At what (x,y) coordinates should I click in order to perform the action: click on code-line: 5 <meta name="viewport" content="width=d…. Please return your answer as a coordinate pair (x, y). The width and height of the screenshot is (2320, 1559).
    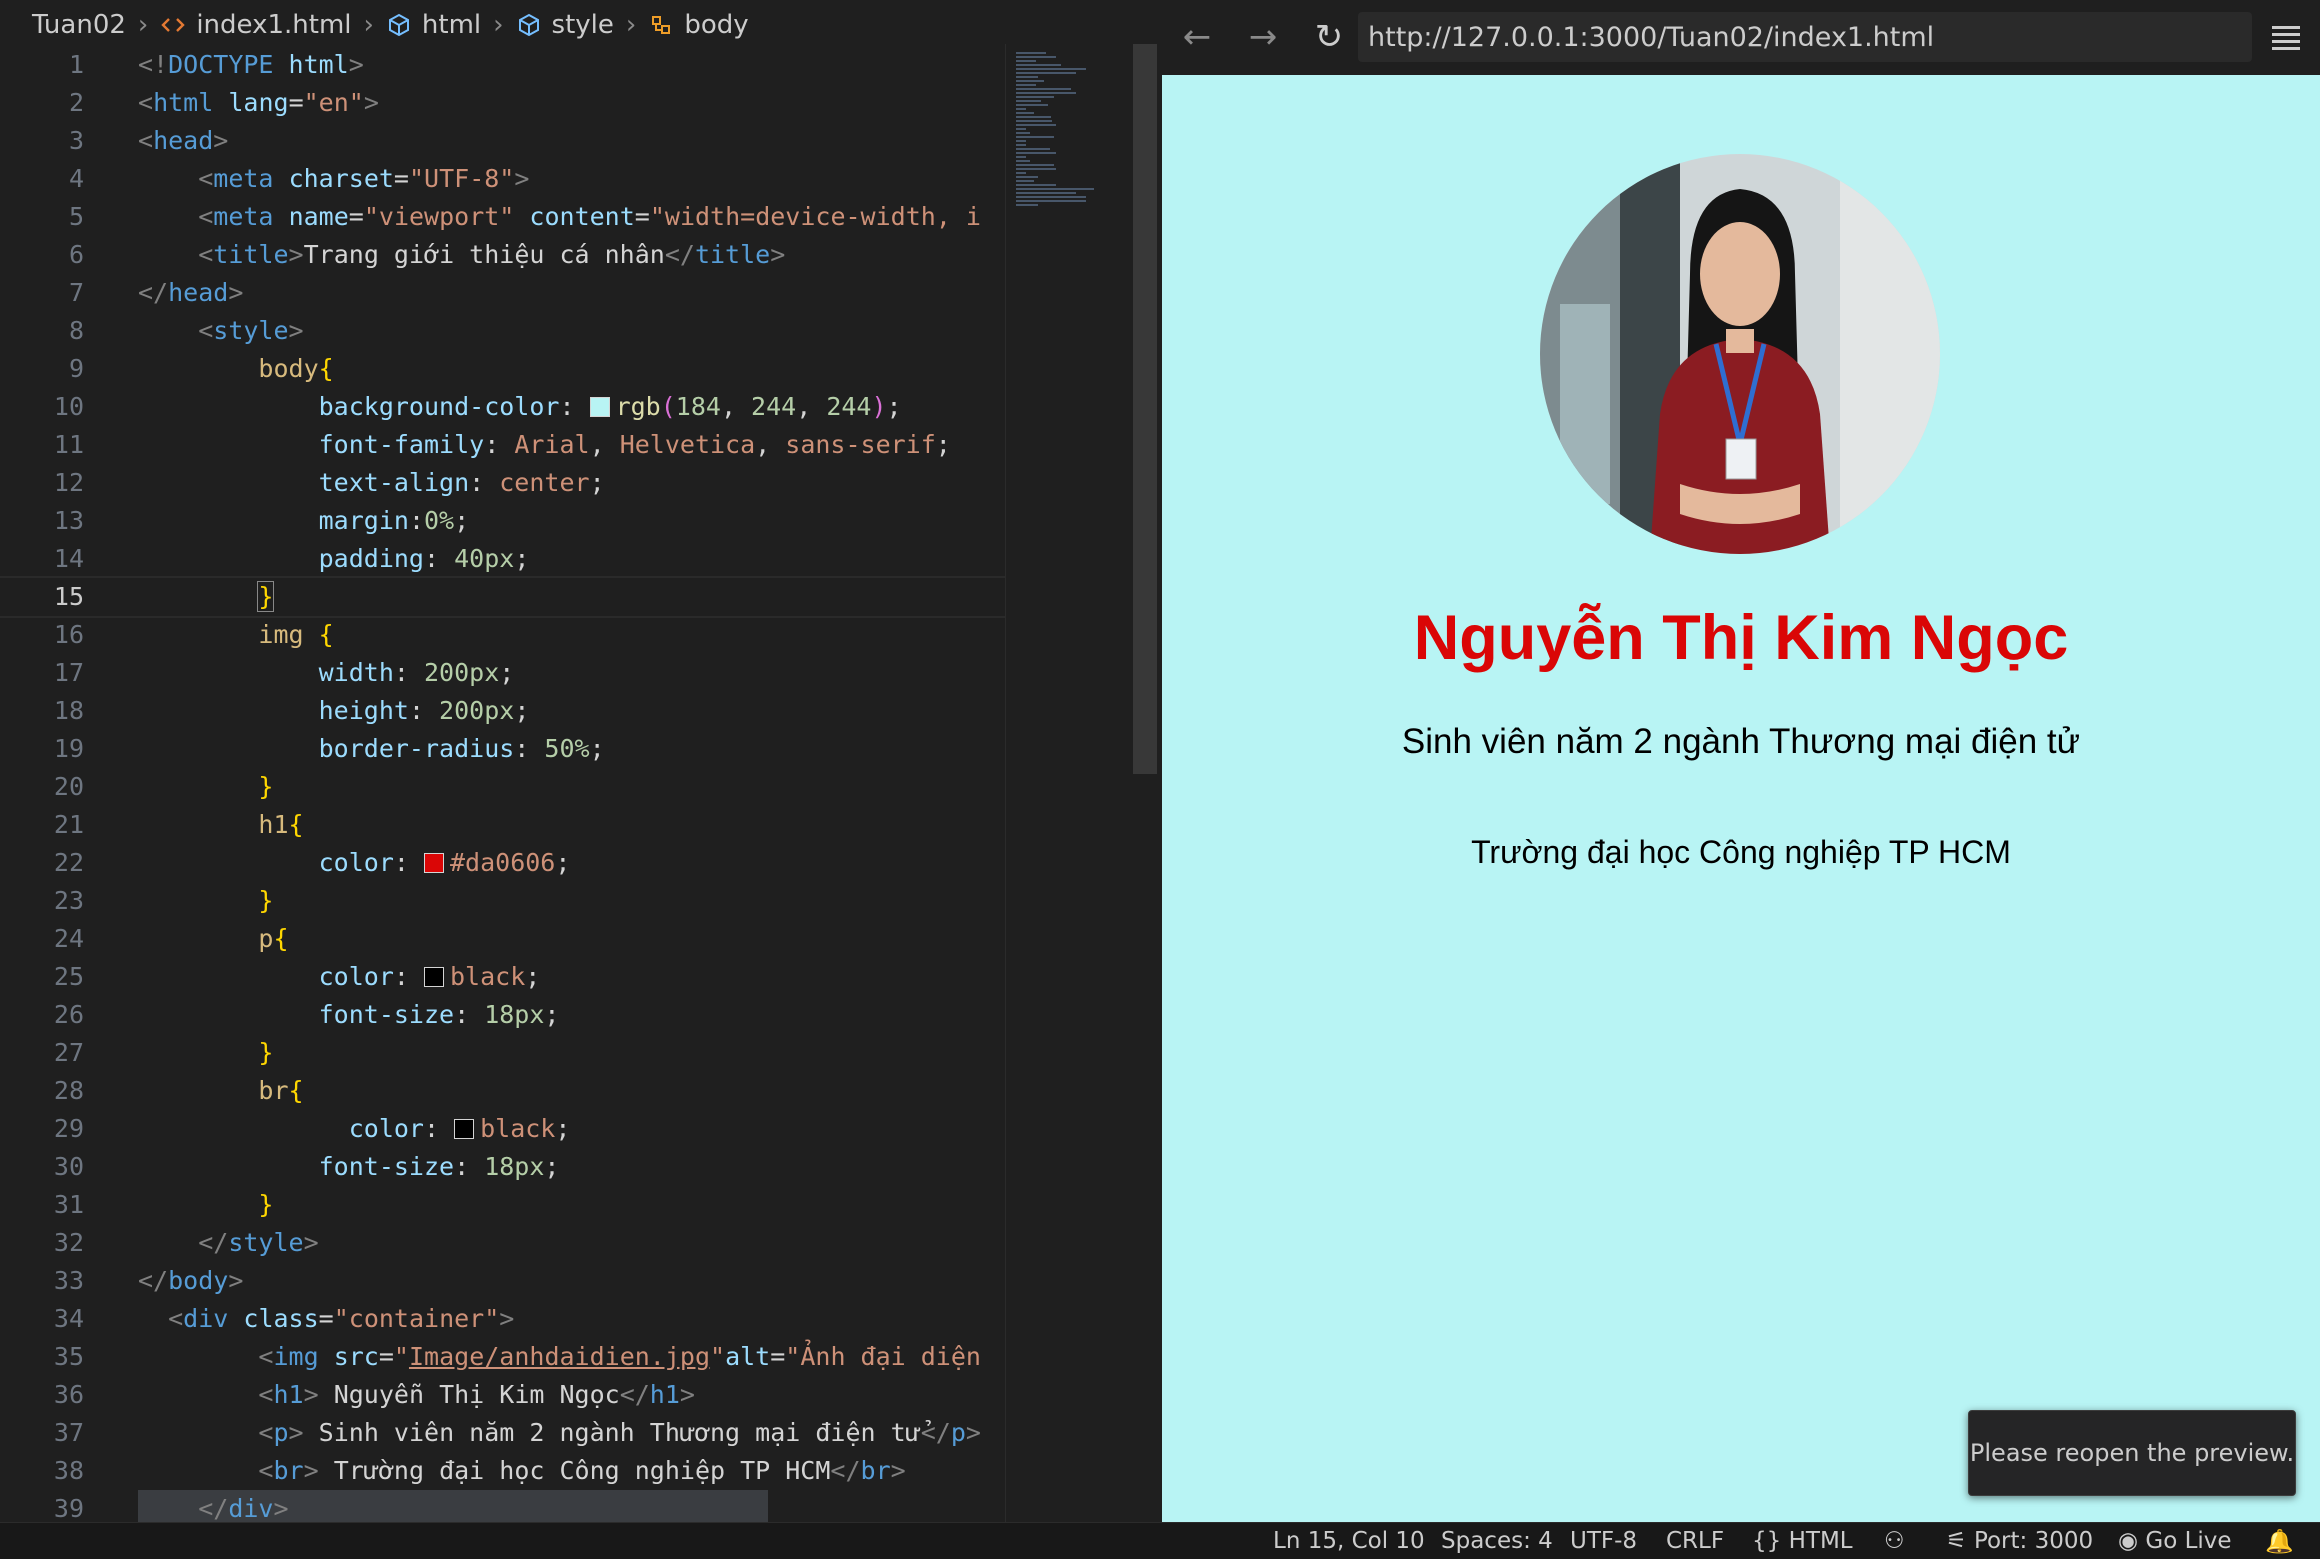
    Looking at the image, I should click on (502, 217).